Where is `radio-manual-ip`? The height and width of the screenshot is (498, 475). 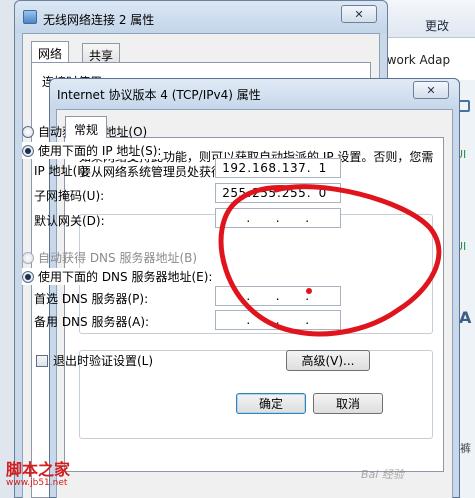 radio-manual-ip is located at coordinates (28, 150).